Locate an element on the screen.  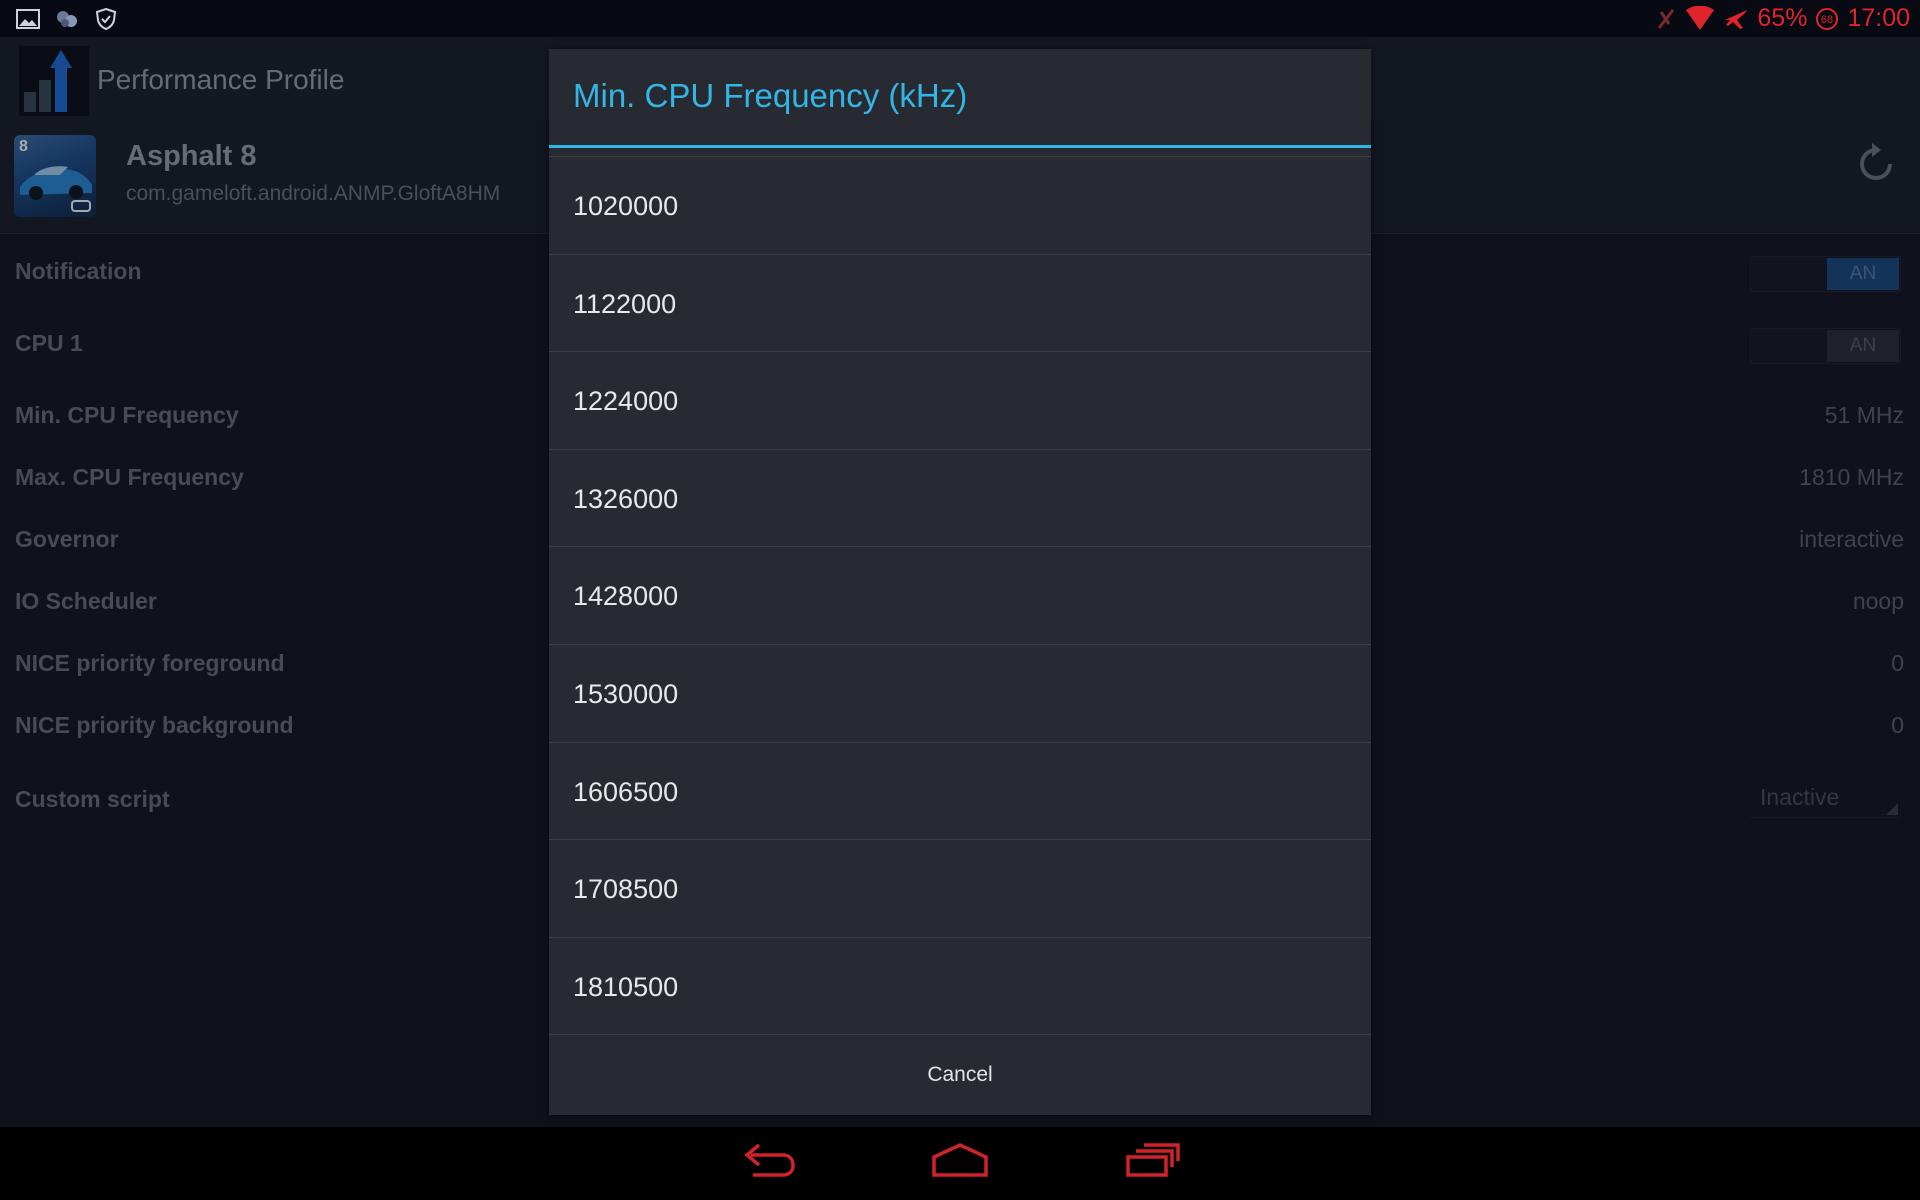
frequency-option: 1224000 is located at coordinates (960, 400).